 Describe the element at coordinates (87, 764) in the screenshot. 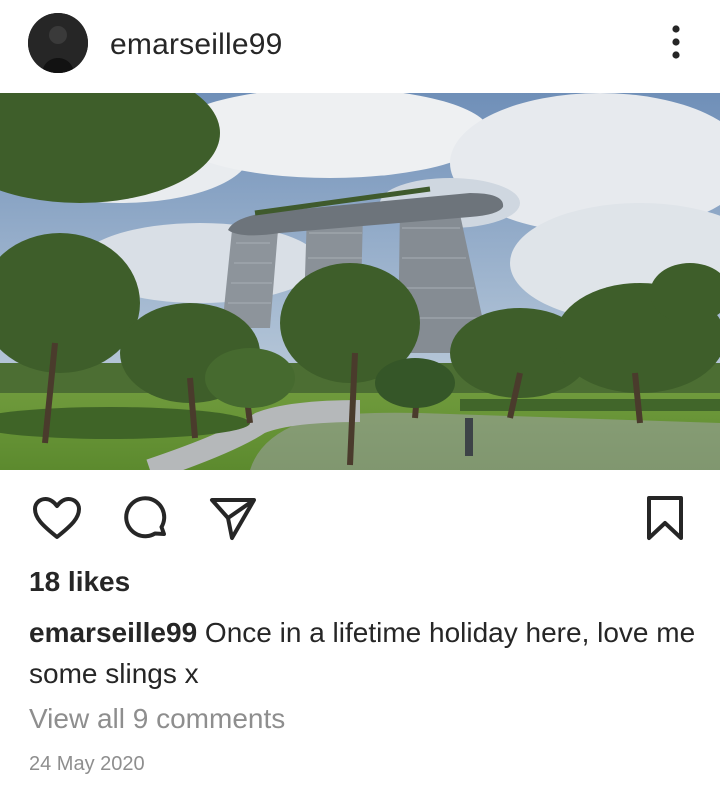

I see `post-date: 24 May 2020` at that location.